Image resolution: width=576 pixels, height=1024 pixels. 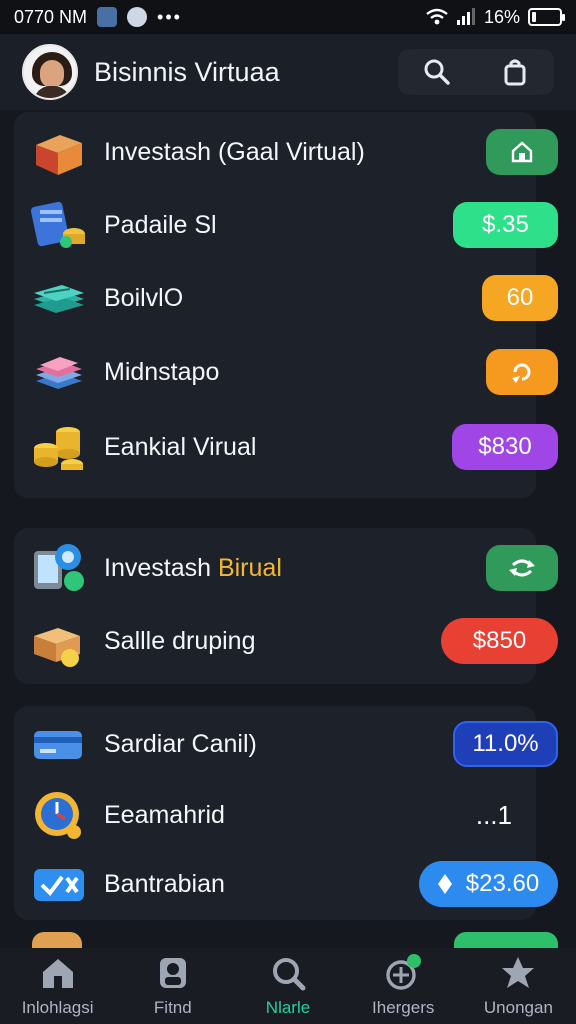 I want to click on list-item-label: Eankial Virual, so click(x=180, y=446).